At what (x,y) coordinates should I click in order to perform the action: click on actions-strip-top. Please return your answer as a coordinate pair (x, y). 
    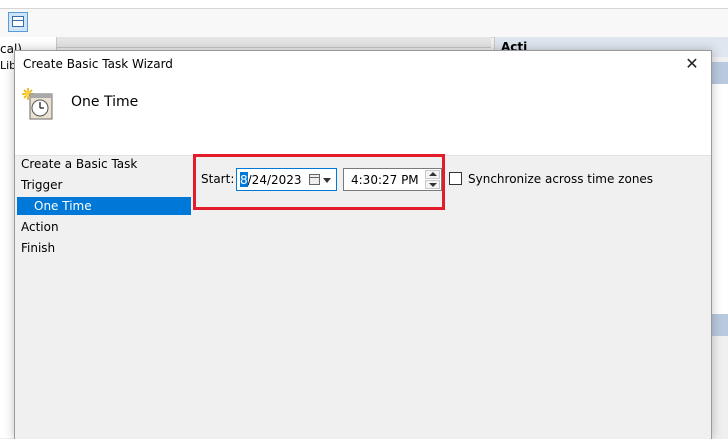
    Looking at the image, I should click on (719, 73).